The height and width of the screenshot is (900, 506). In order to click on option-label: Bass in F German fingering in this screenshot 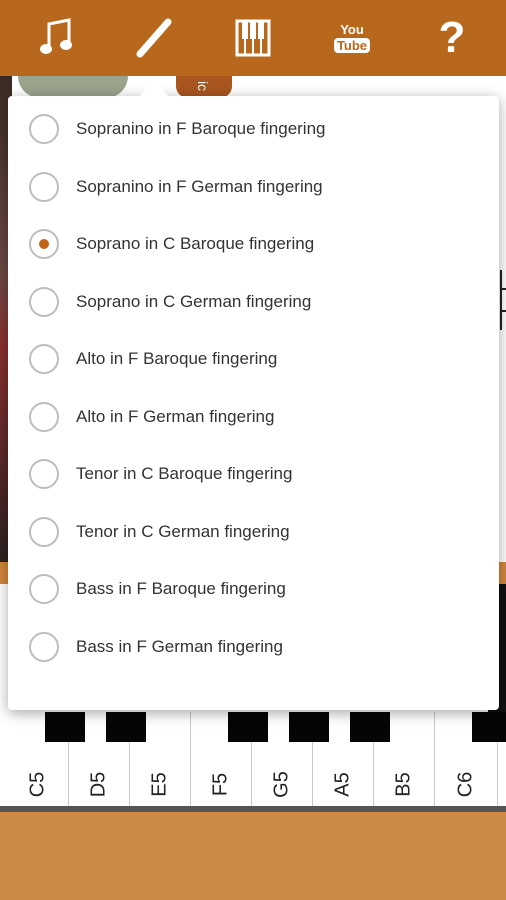, I will do `click(179, 646)`.